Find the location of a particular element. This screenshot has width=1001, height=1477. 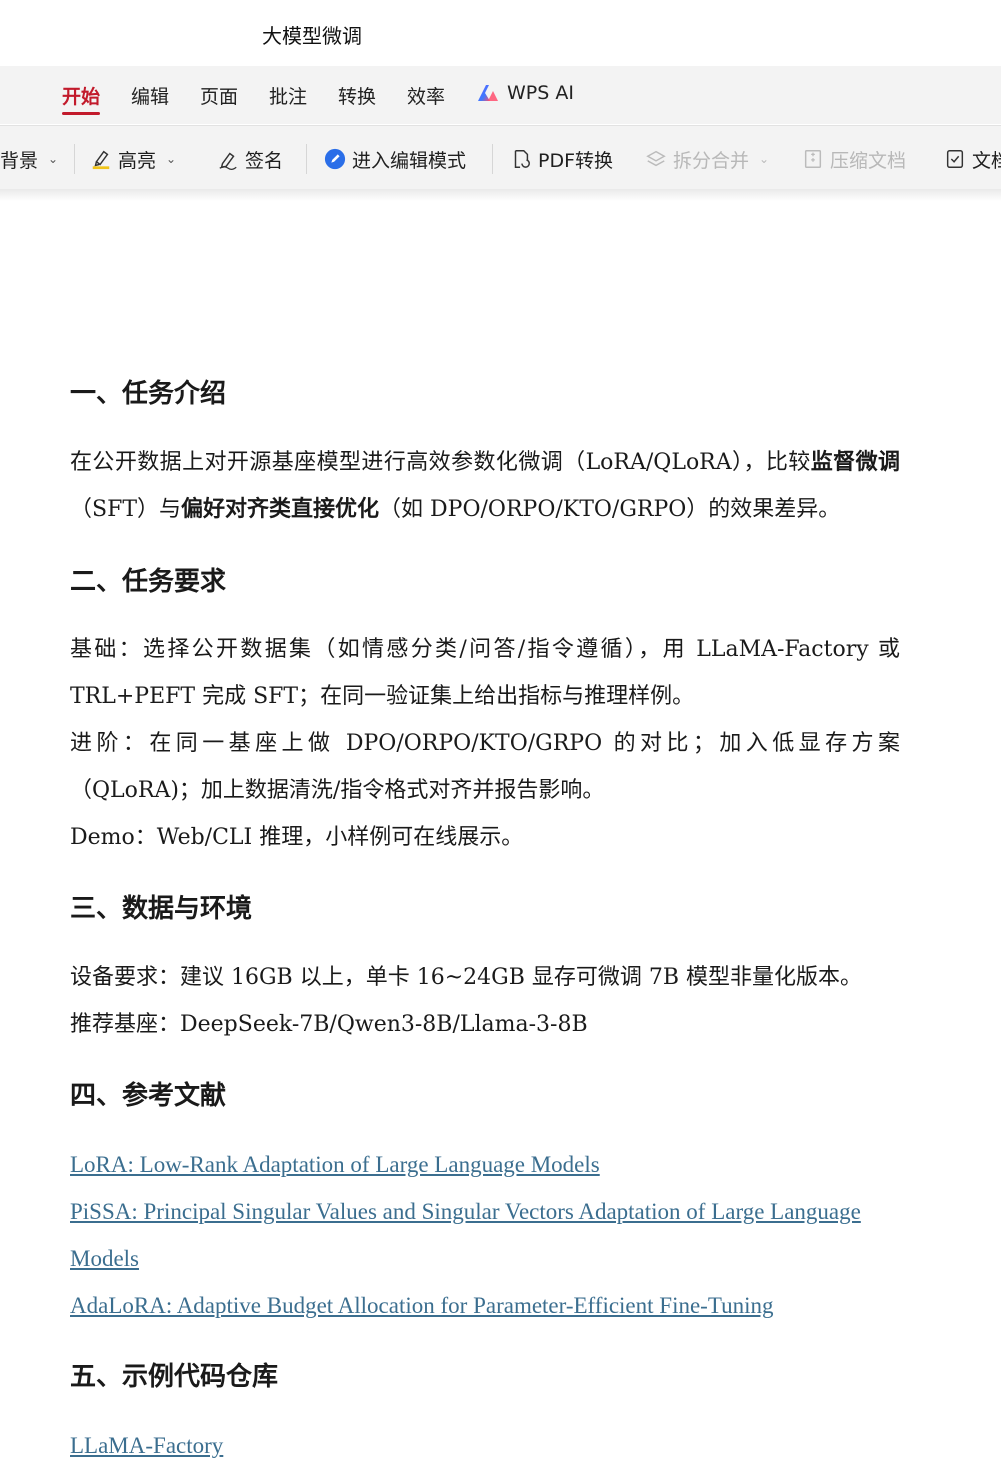

sign-button: 签名 is located at coordinates (250, 159).